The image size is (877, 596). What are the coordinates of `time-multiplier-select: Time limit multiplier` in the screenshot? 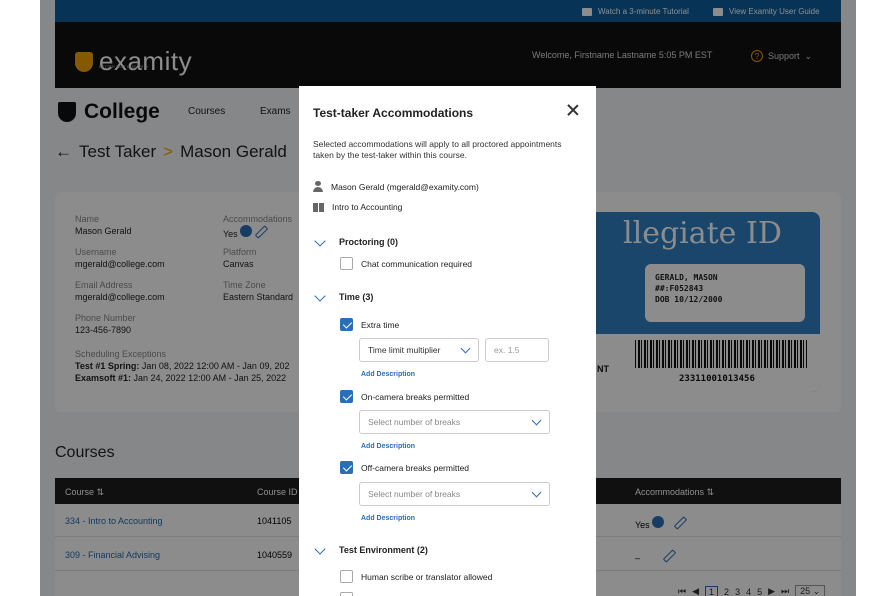 It's located at (419, 350).